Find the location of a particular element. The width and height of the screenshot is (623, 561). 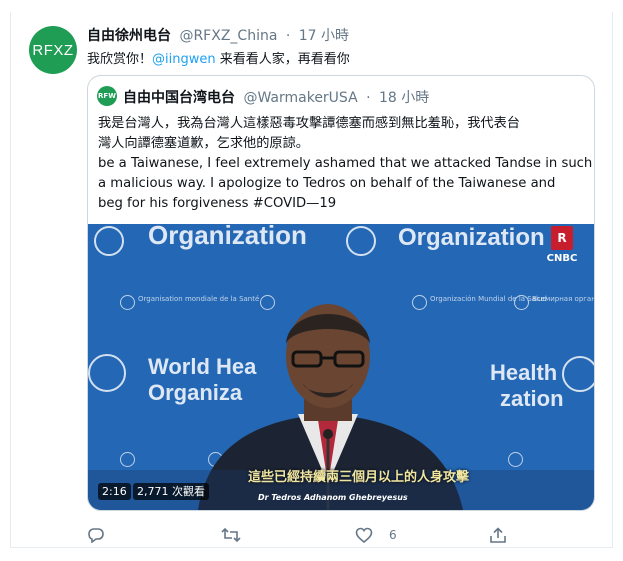

retweet-icon is located at coordinates (231, 535).